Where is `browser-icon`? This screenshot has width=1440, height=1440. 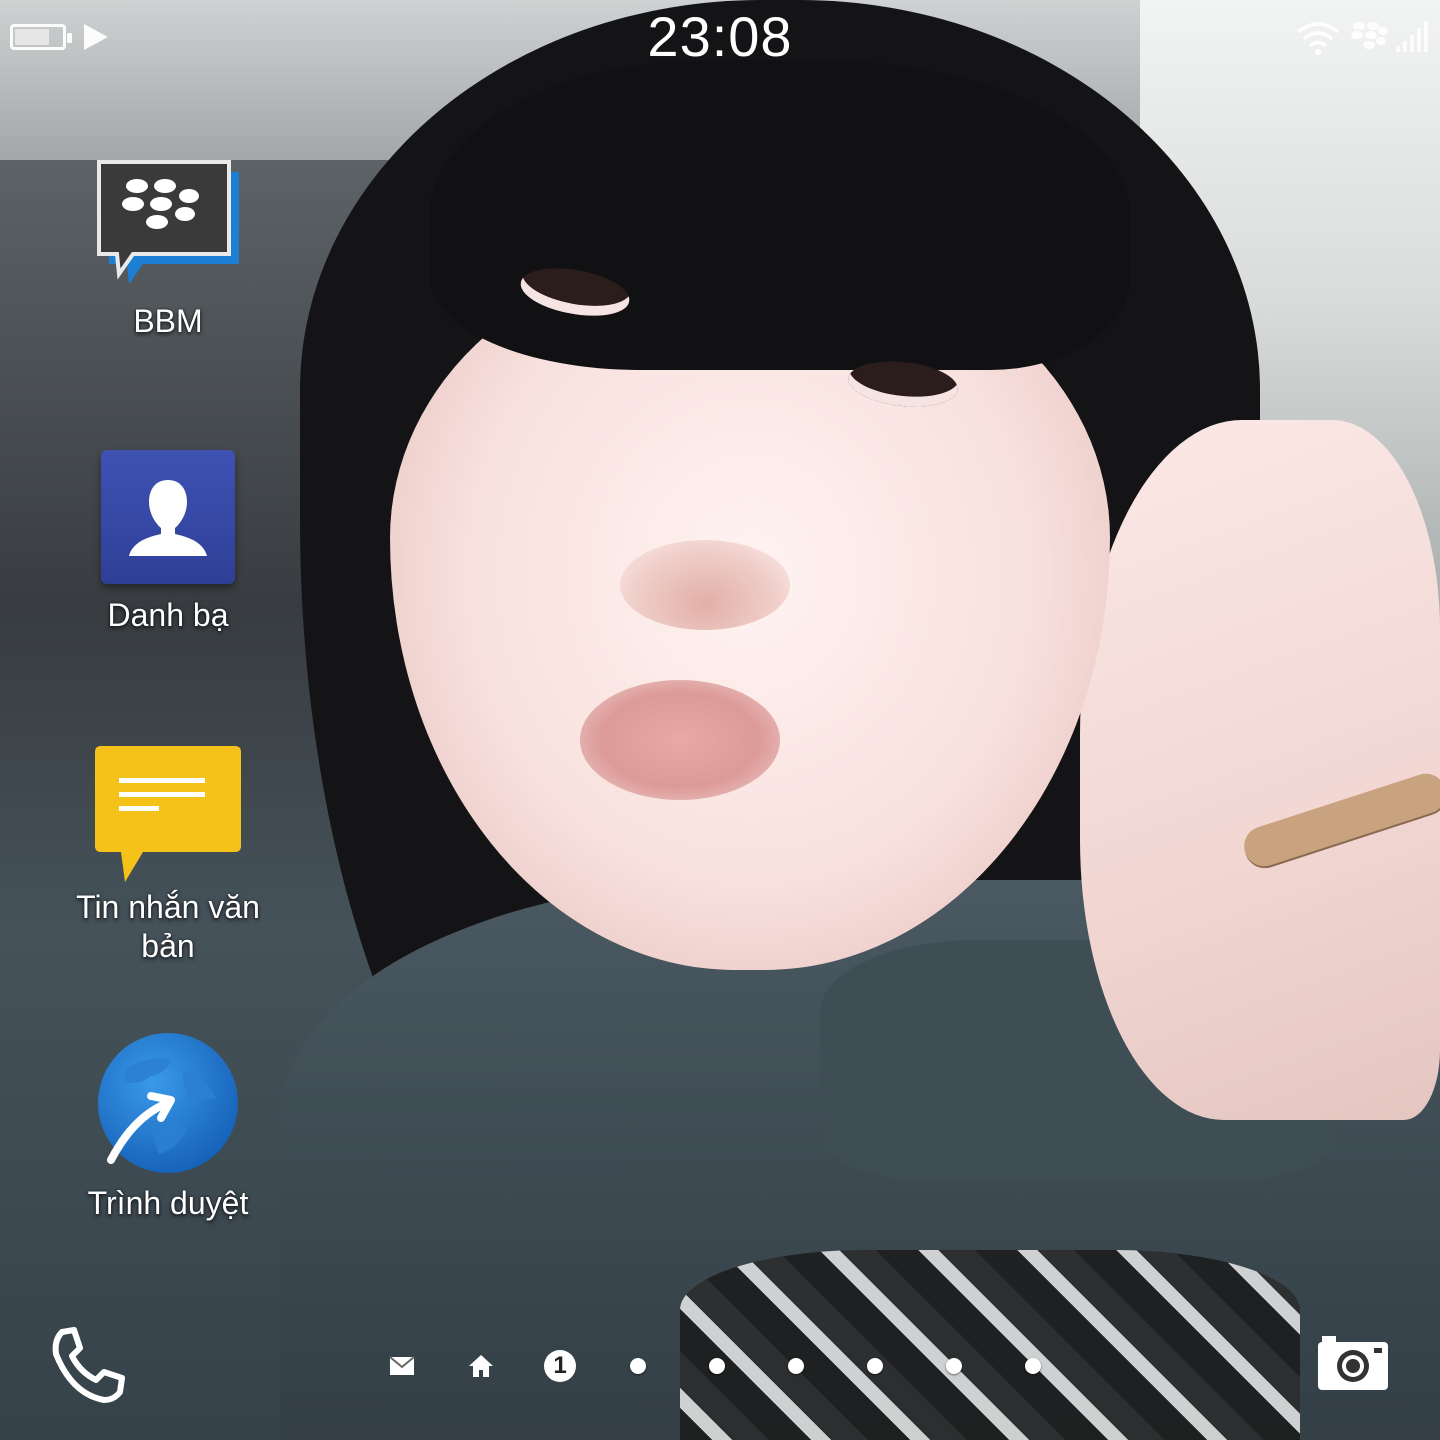 browser-icon is located at coordinates (168, 1103).